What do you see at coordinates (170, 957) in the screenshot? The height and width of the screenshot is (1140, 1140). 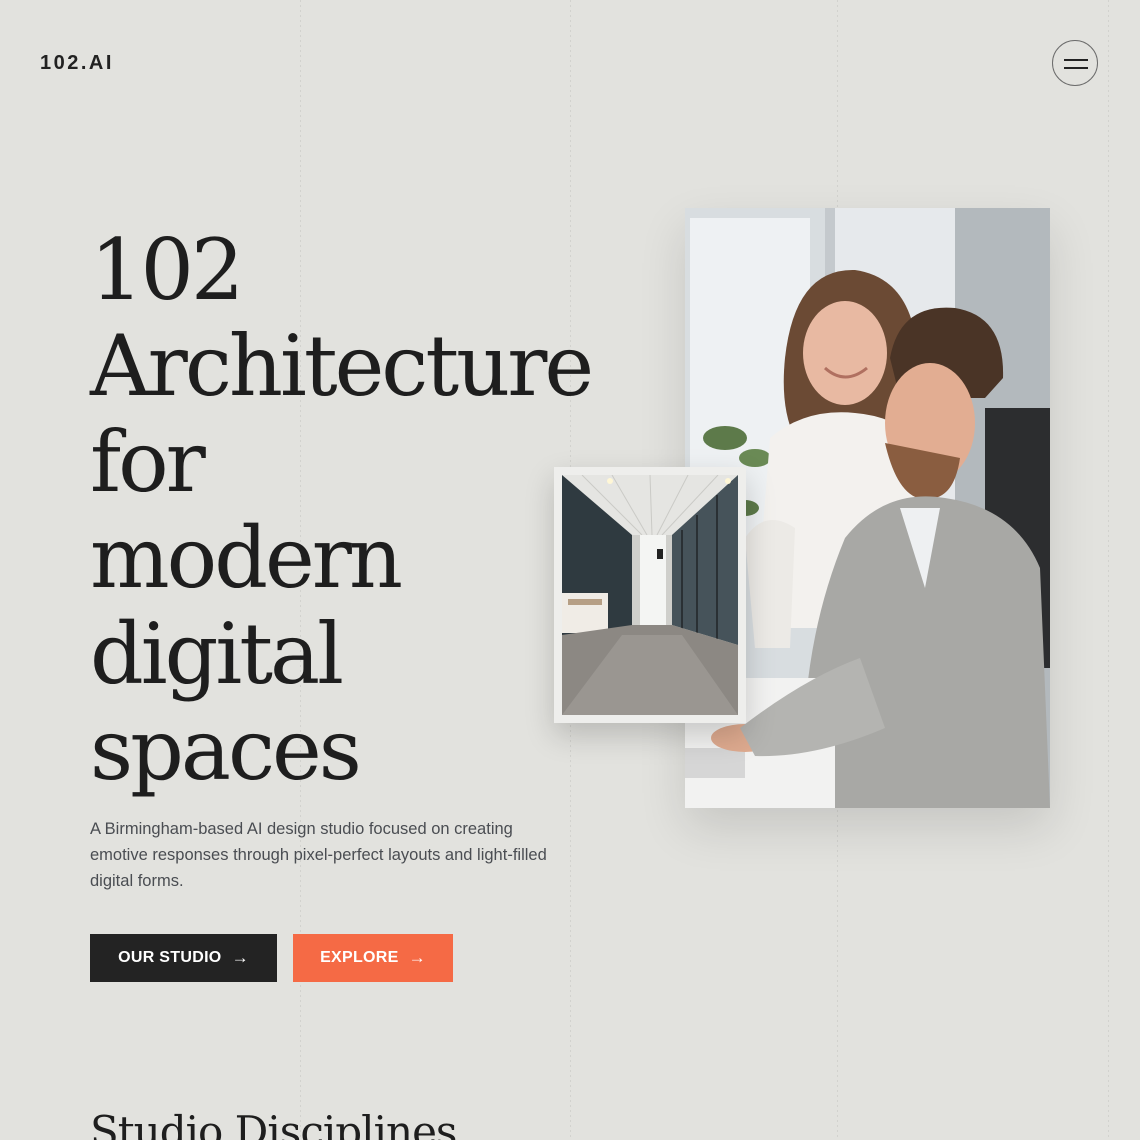 I see `our-studio-button-label: OUR STUDIO` at bounding box center [170, 957].